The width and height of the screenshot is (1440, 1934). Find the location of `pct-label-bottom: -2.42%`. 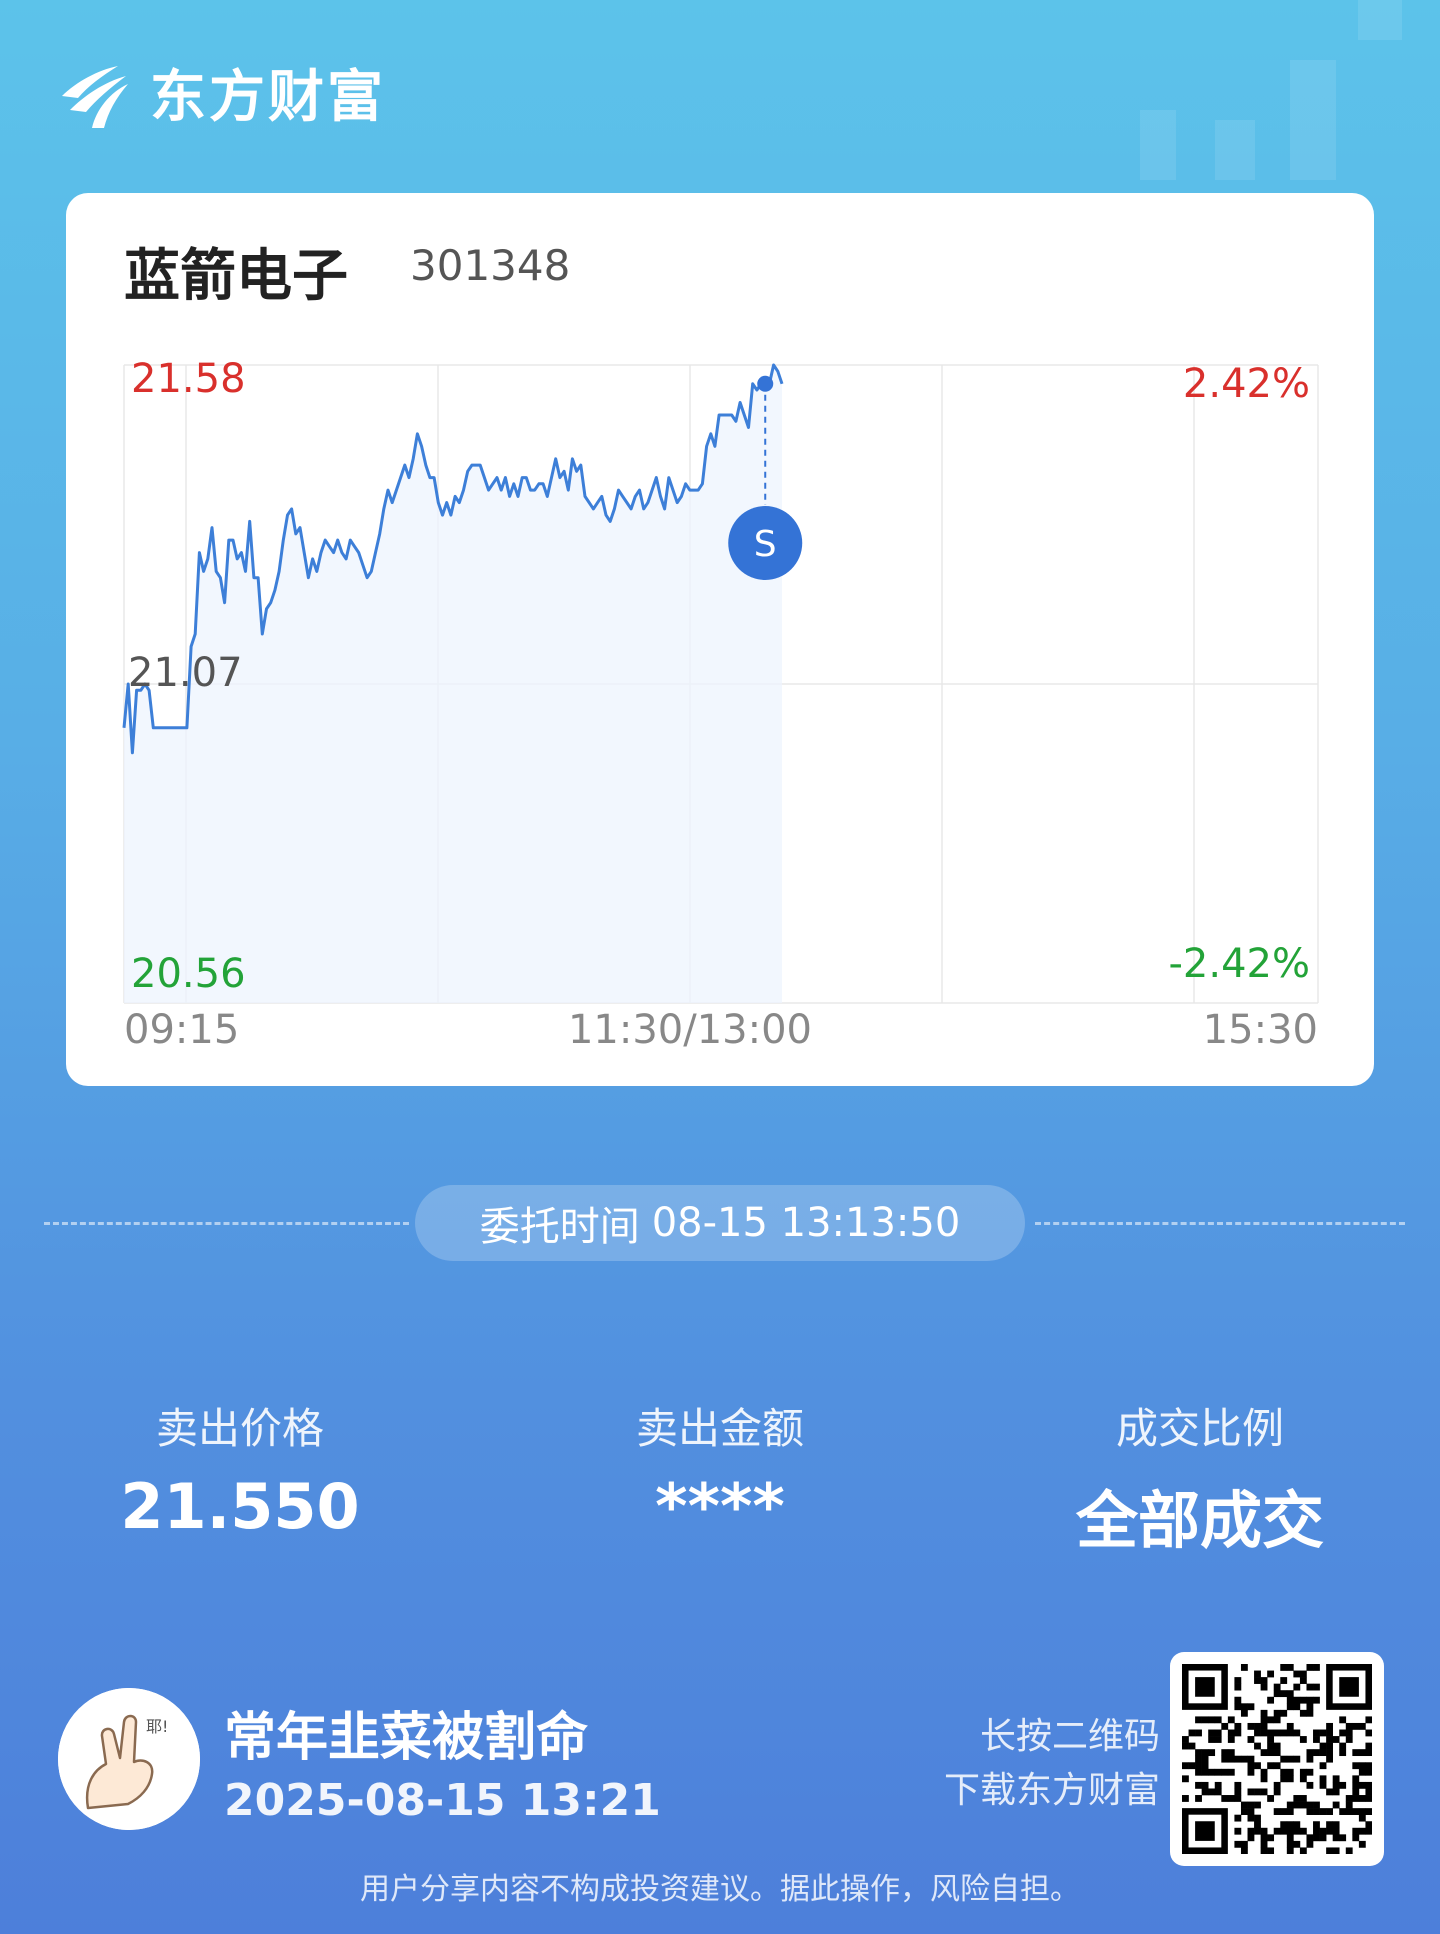

pct-label-bottom: -2.42% is located at coordinates (1239, 964).